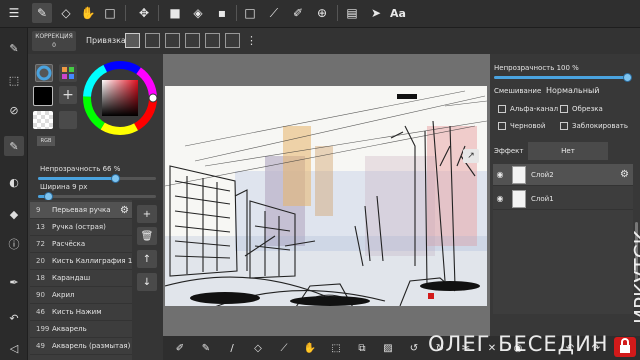  I want to click on brush-name: Ручка (острая), so click(79, 227).